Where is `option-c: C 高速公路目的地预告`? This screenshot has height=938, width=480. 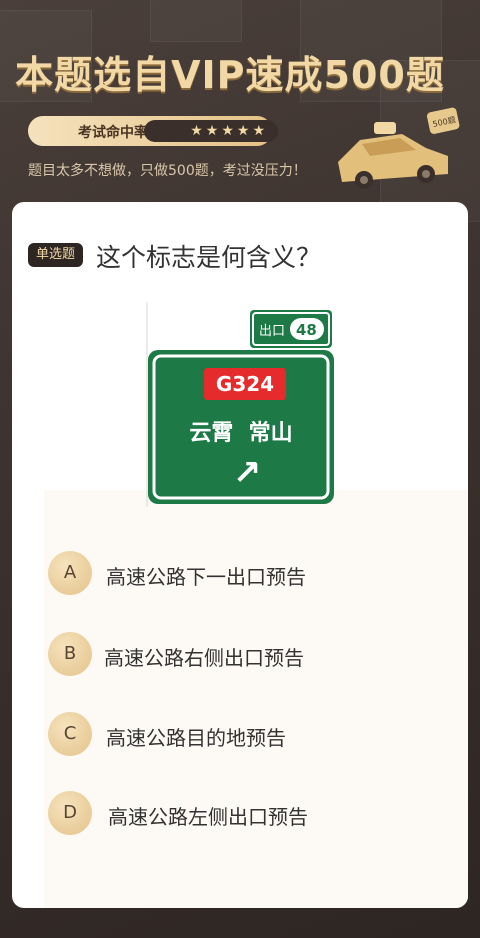 option-c: C 高速公路目的地预告 is located at coordinates (248, 735).